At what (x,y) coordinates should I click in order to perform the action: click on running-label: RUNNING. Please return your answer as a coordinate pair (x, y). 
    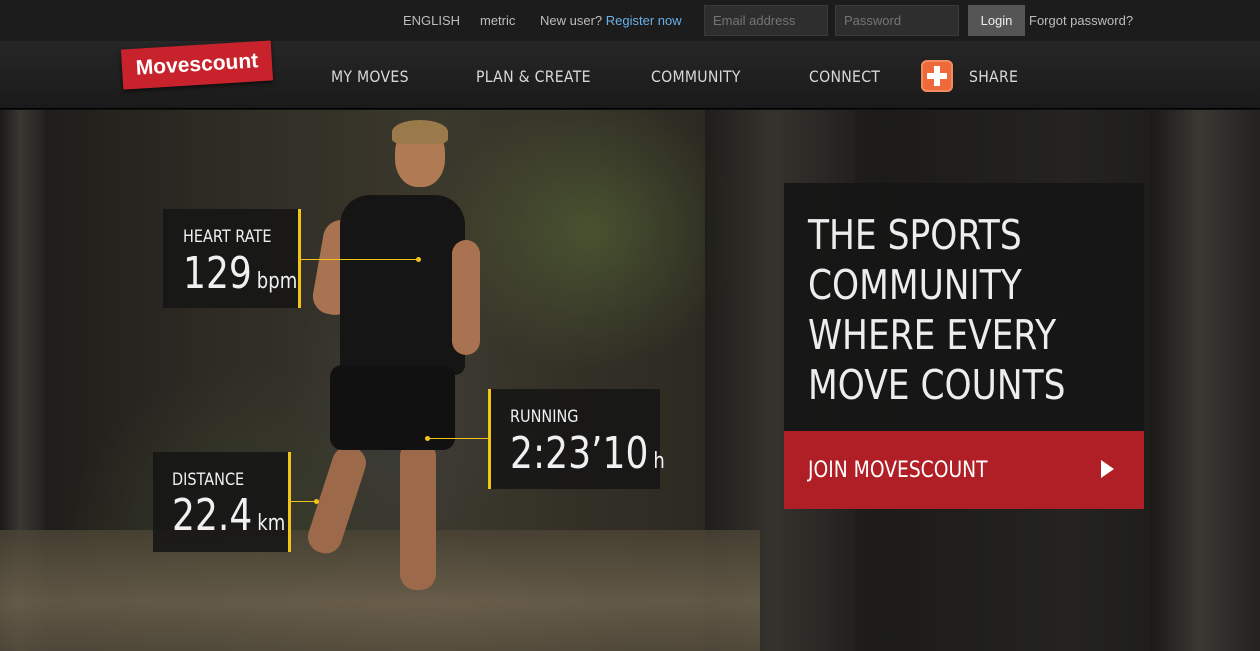
    Looking at the image, I should click on (544, 417).